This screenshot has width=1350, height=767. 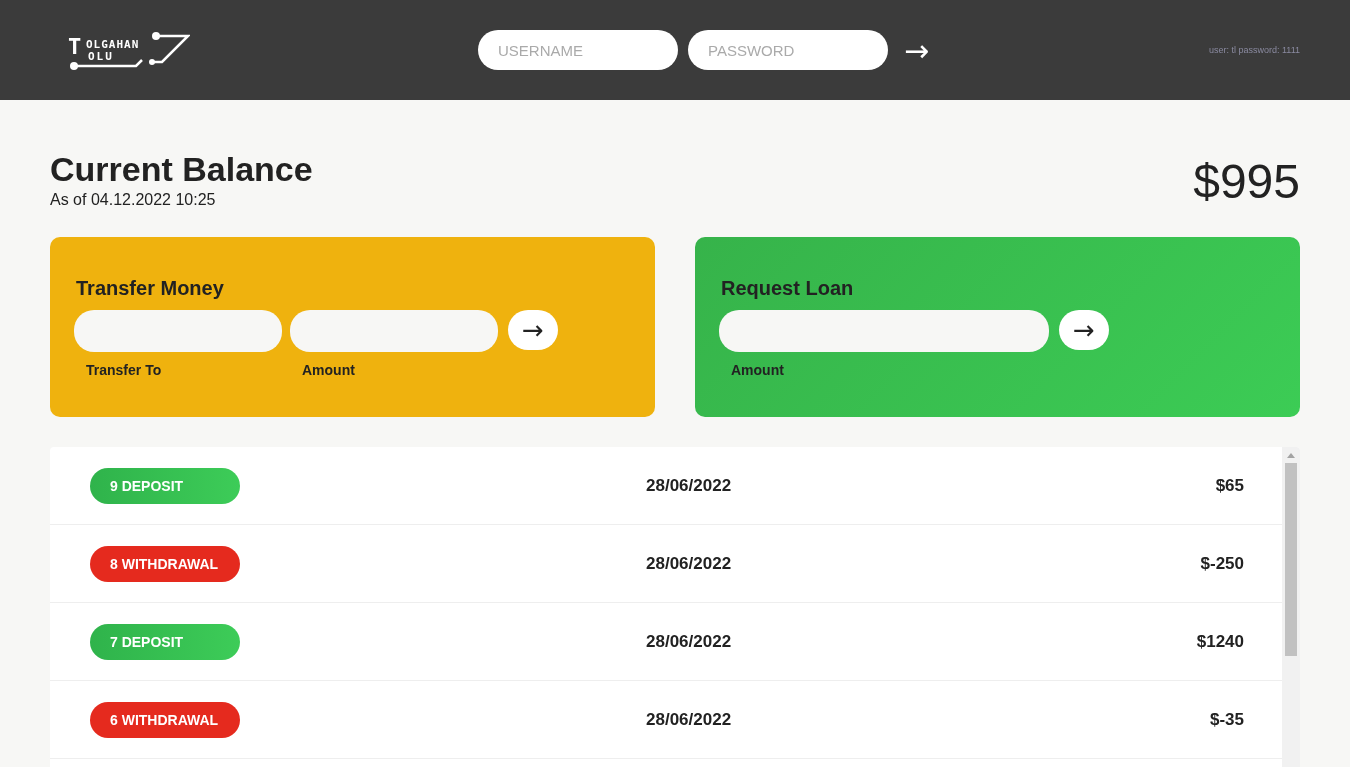 What do you see at coordinates (75, 46) in the screenshot?
I see `logo-letter: T` at bounding box center [75, 46].